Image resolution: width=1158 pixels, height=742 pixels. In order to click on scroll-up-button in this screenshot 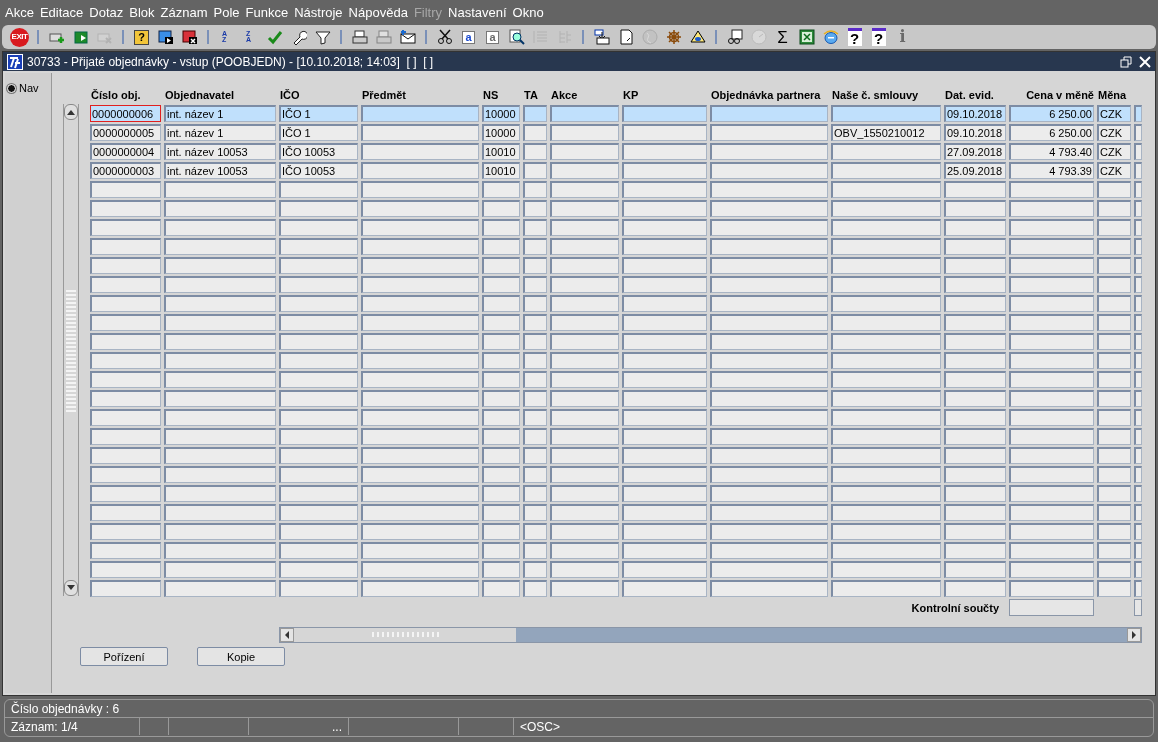, I will do `click(71, 112)`.